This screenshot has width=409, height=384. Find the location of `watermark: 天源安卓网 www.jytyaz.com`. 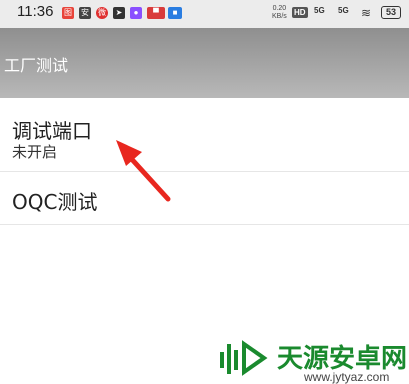

watermark: 天源安卓网 www.jytyaz.com is located at coordinates (310, 357).